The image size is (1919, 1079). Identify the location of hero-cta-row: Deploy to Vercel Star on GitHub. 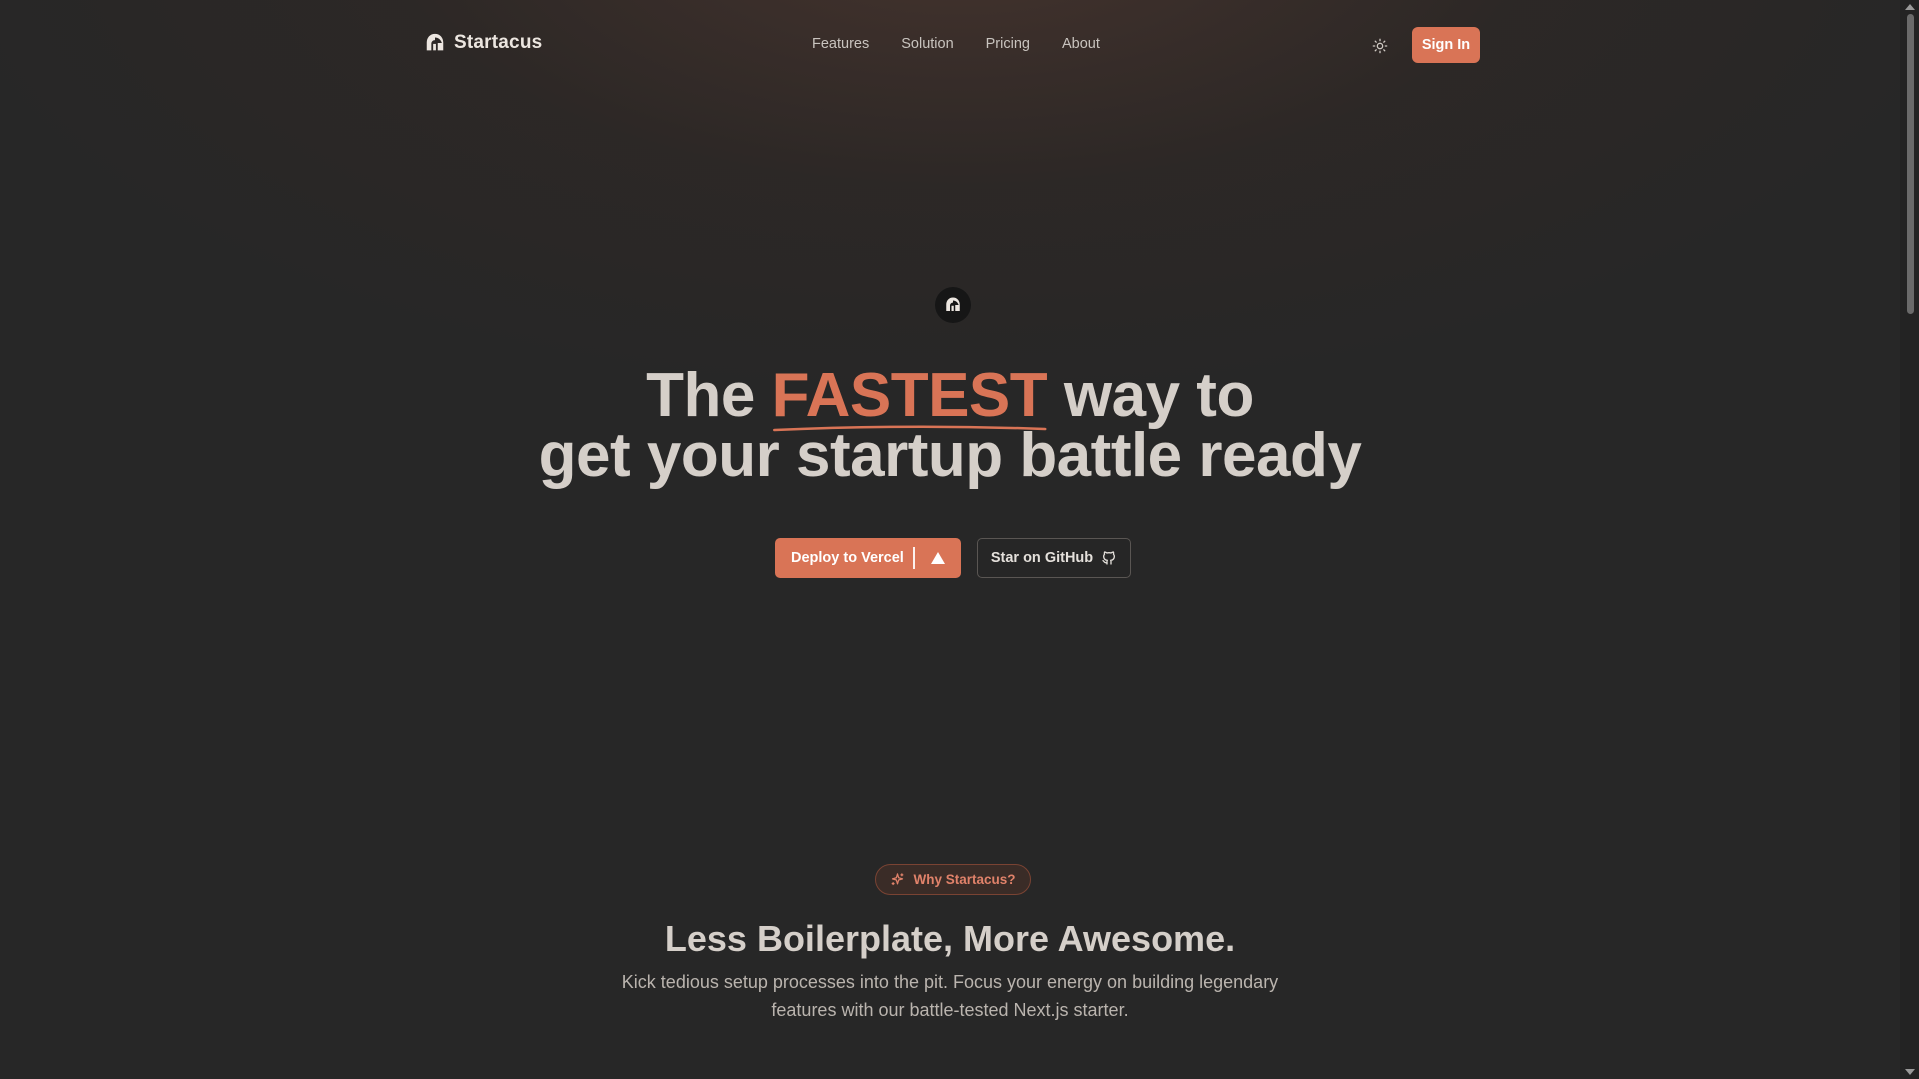
(953, 558).